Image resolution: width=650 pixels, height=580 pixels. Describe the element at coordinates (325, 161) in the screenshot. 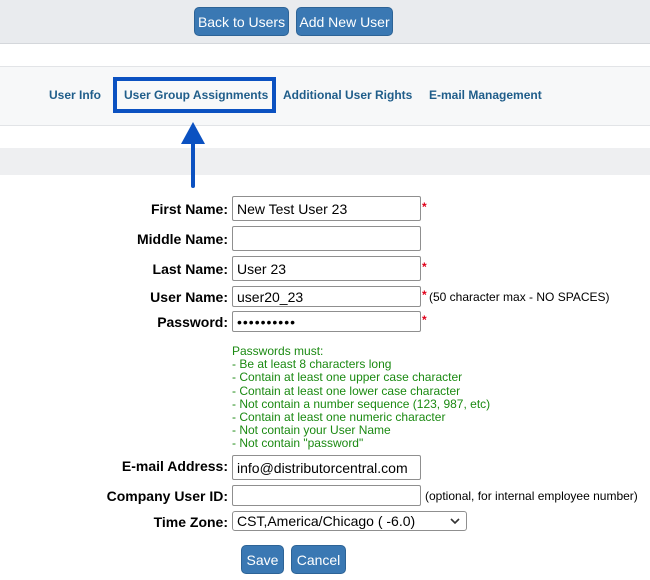

I see `section-header-bar` at that location.